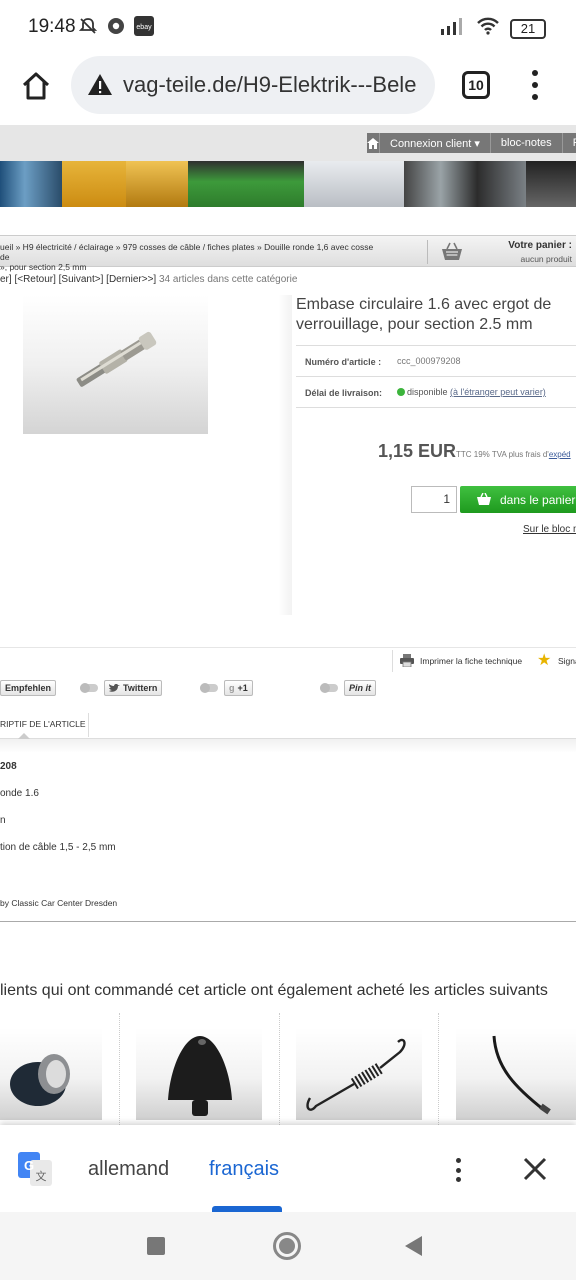 The image size is (576, 1280). Describe the element at coordinates (40, 1080) in the screenshot. I see `rubber-grommet-image` at that location.